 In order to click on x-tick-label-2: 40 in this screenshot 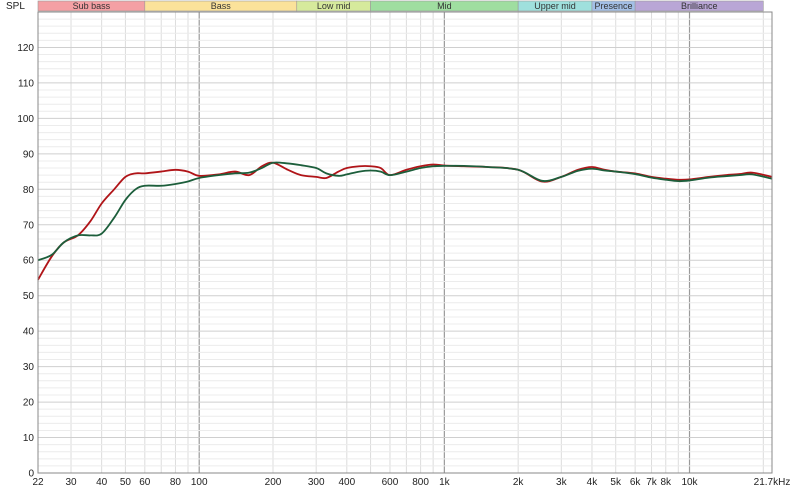, I will do `click(102, 482)`.